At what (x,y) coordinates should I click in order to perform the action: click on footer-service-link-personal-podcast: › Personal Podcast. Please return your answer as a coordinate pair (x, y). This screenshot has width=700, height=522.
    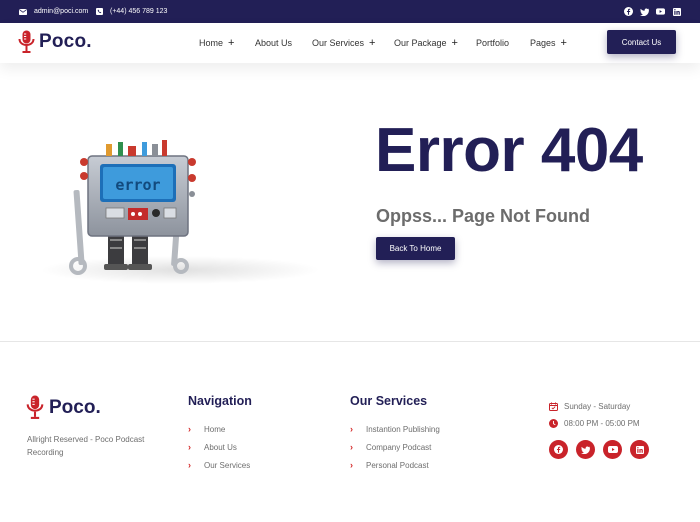
    Looking at the image, I should click on (395, 465).